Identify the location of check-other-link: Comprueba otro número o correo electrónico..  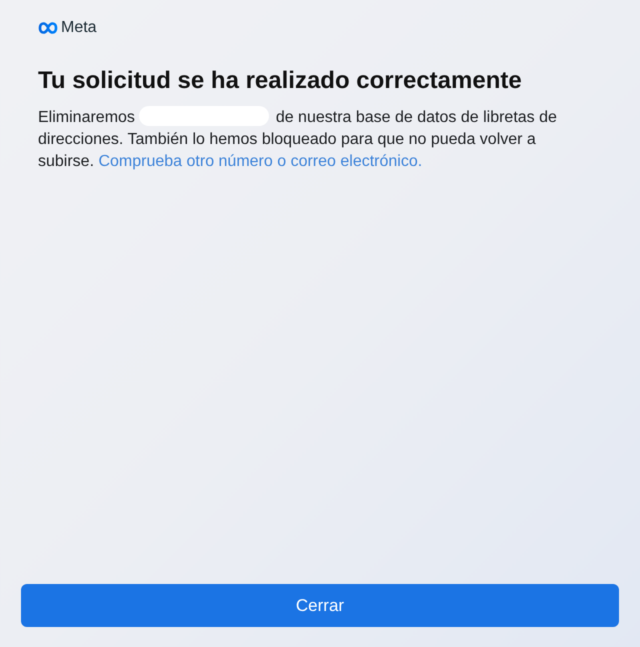
(260, 161).